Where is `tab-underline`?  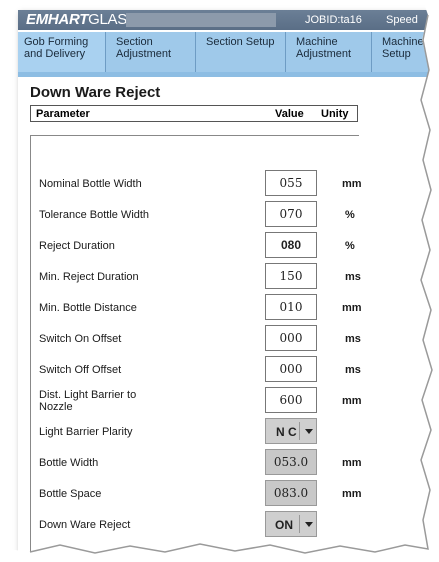 tab-underline is located at coordinates (228, 74).